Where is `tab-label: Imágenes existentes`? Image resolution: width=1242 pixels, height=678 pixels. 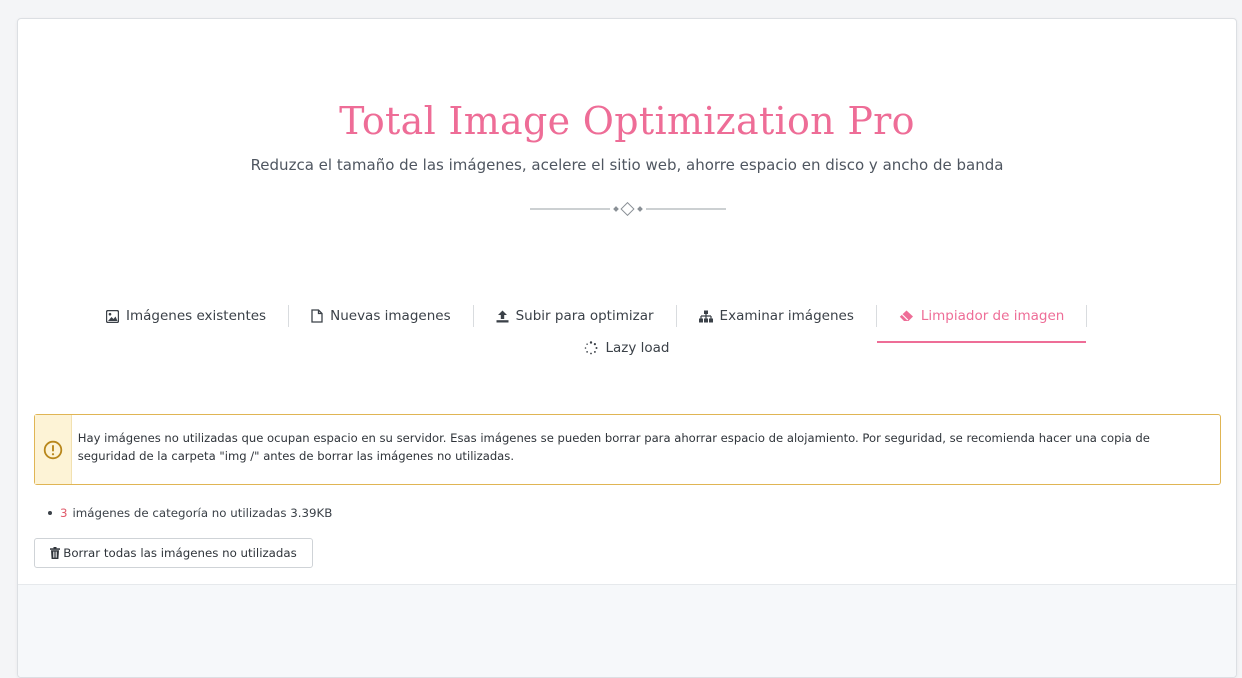
tab-label: Imágenes existentes is located at coordinates (196, 316).